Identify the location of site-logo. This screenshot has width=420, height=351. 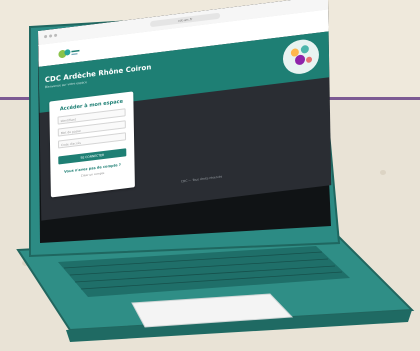
(68, 53).